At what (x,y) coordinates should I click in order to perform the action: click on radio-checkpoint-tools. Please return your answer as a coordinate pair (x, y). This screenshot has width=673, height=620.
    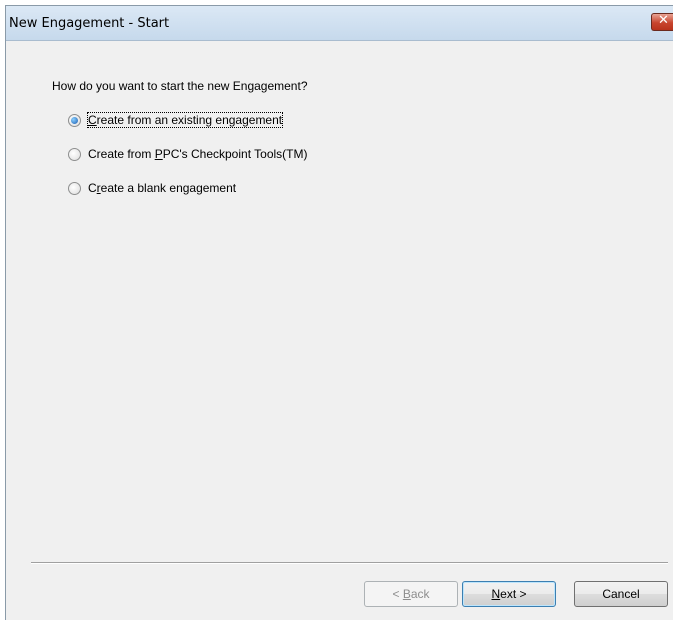
    Looking at the image, I should click on (74, 154).